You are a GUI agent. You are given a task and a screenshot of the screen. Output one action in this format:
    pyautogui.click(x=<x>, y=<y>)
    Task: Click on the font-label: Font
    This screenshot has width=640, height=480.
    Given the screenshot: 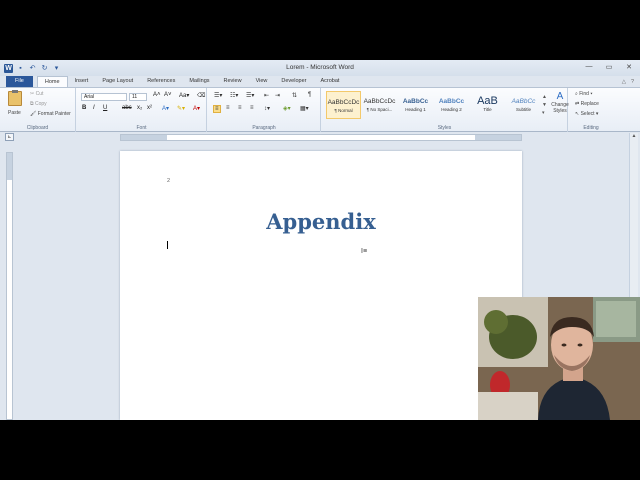 What is the action you would take?
    pyautogui.click(x=141, y=128)
    